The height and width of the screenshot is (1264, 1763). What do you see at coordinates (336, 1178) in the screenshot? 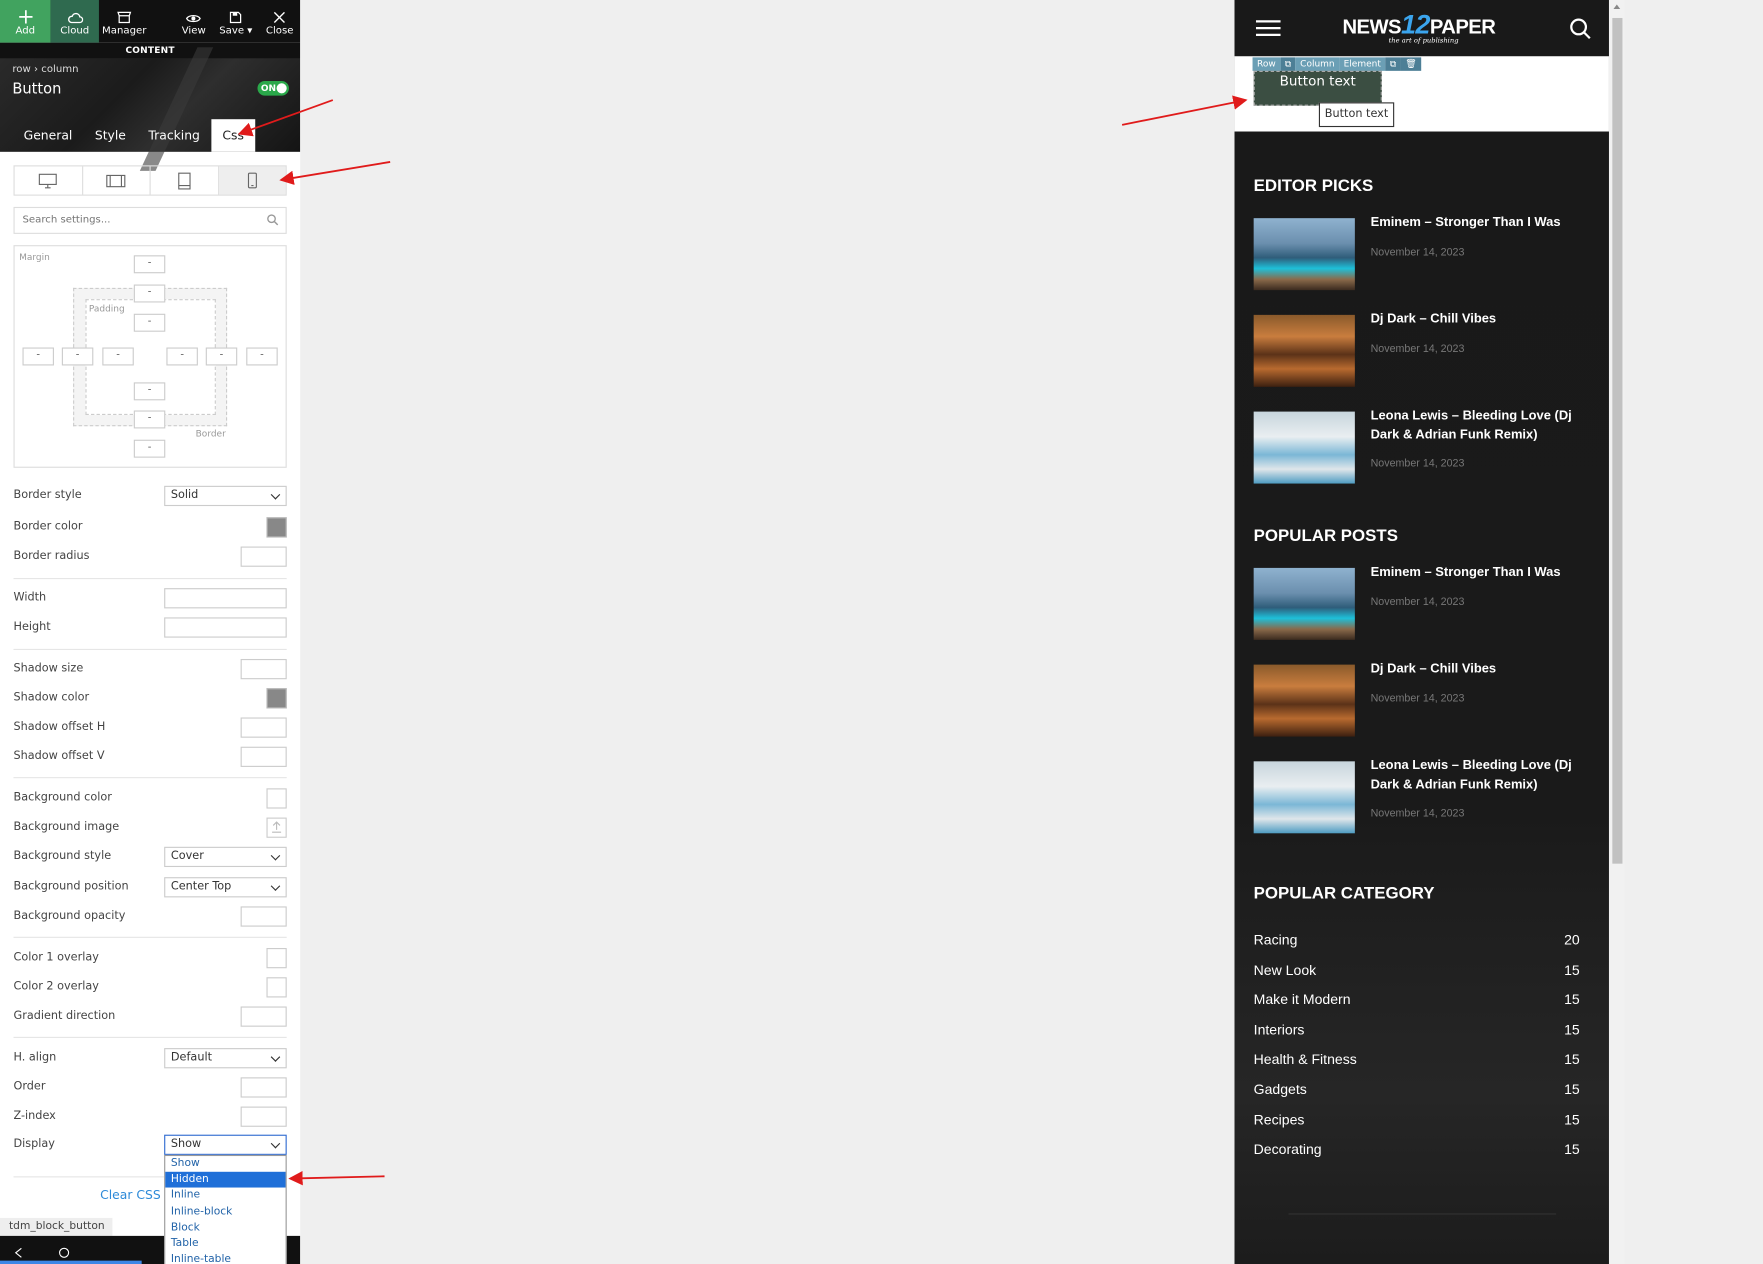
I see `arrow-to-hidden-option` at bounding box center [336, 1178].